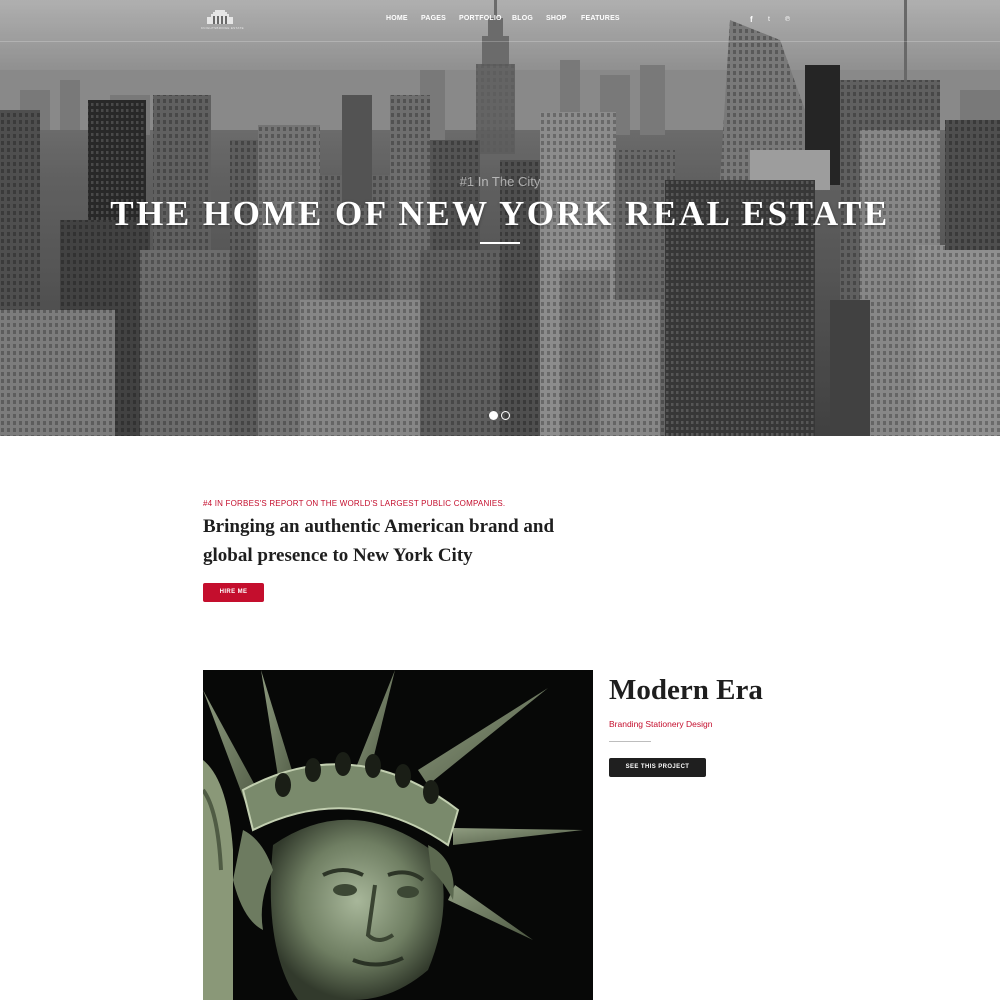 The height and width of the screenshot is (1000, 1000). Describe the element at coordinates (220, 17) in the screenshot. I see `building-logo-icon` at that location.